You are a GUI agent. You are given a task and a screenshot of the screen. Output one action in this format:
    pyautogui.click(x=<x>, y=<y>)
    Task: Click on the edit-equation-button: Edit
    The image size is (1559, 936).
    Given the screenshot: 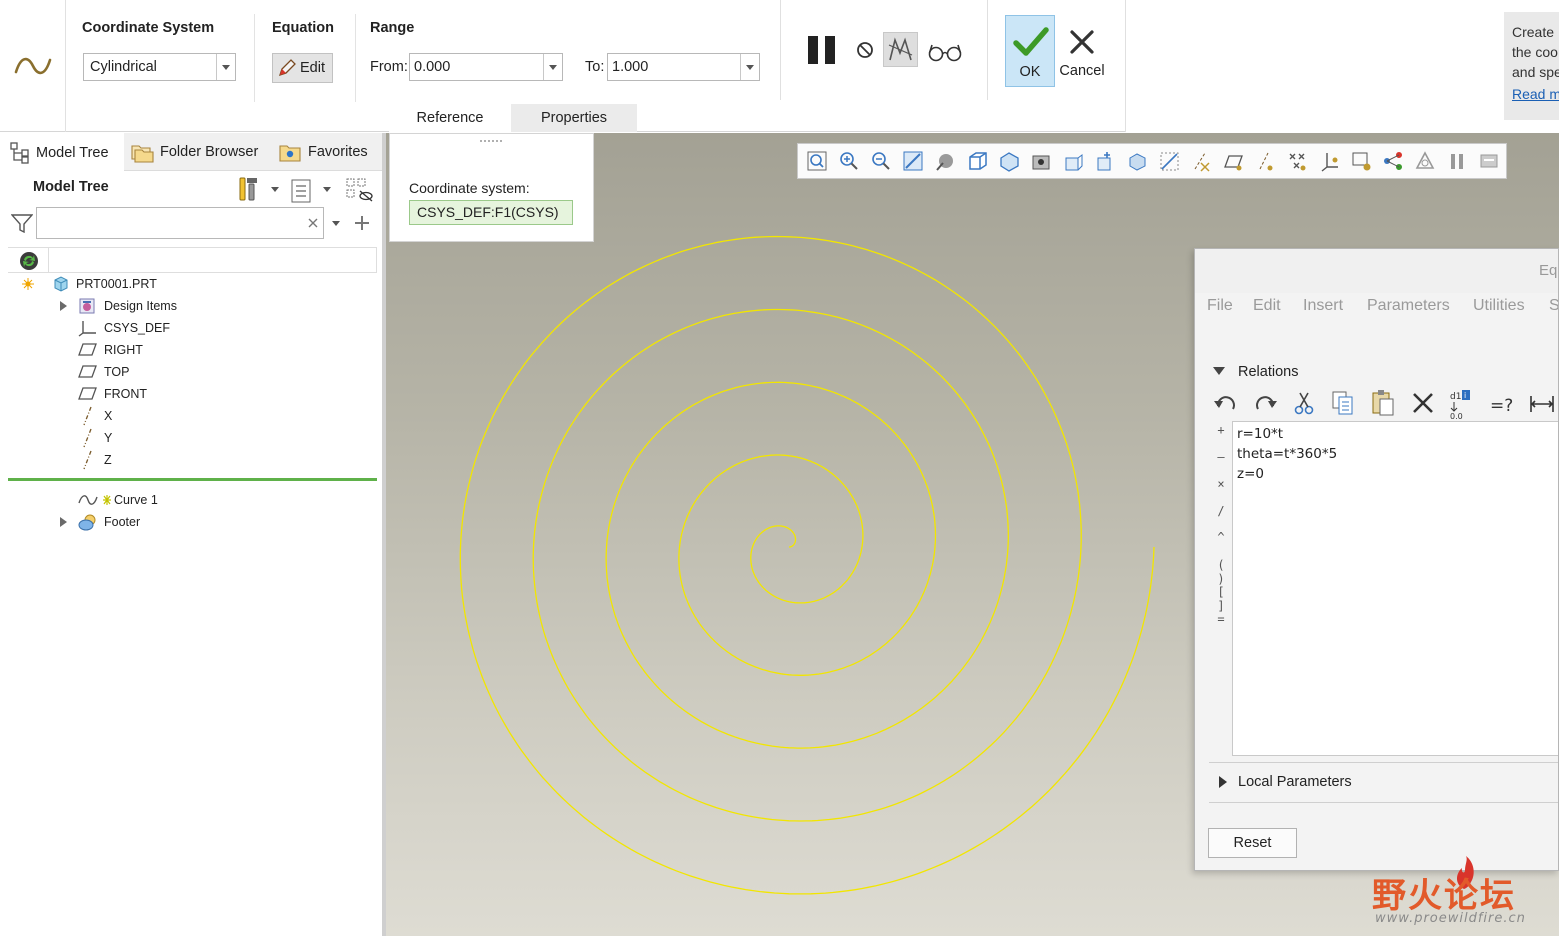 What is the action you would take?
    pyautogui.click(x=302, y=68)
    